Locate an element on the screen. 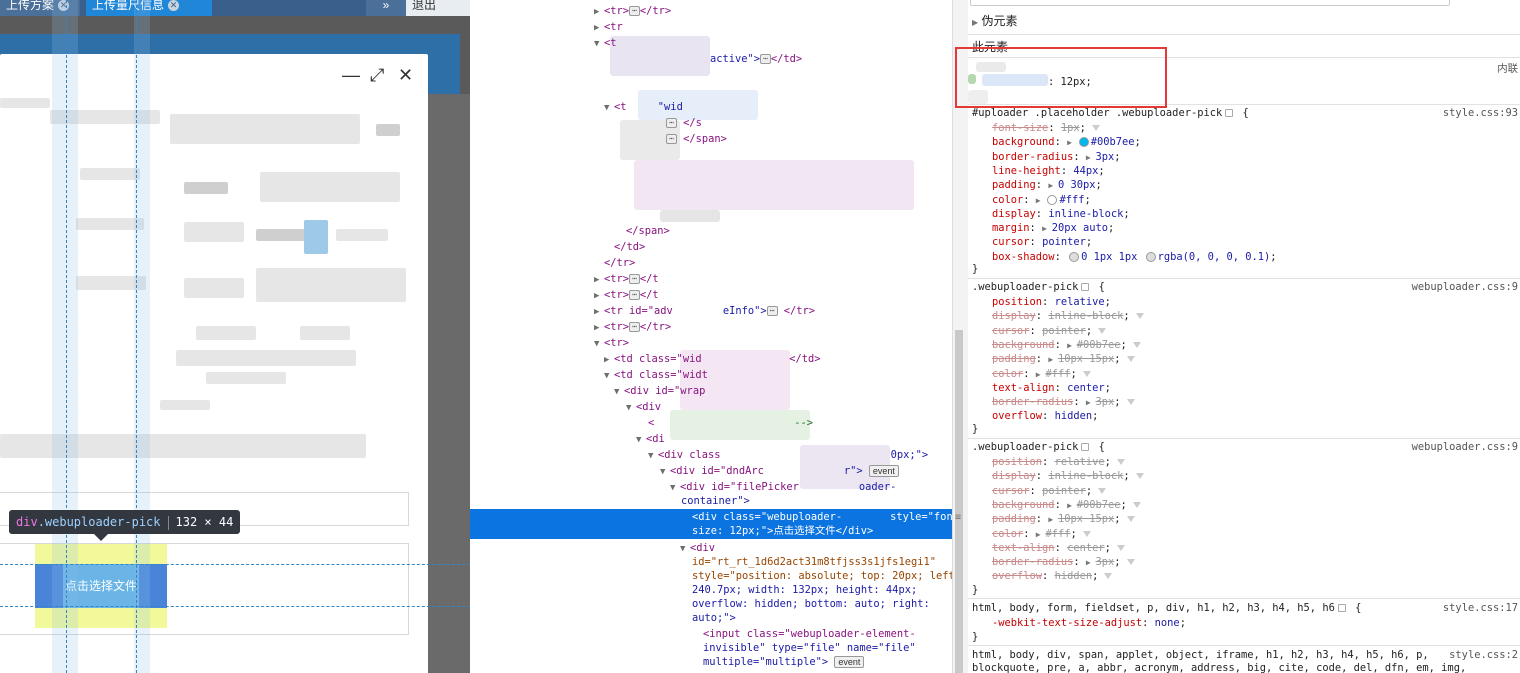 This screenshot has width=1520, height=673. css-property-row: padding: ▶ 0 30px; is located at coordinates (1047, 185).